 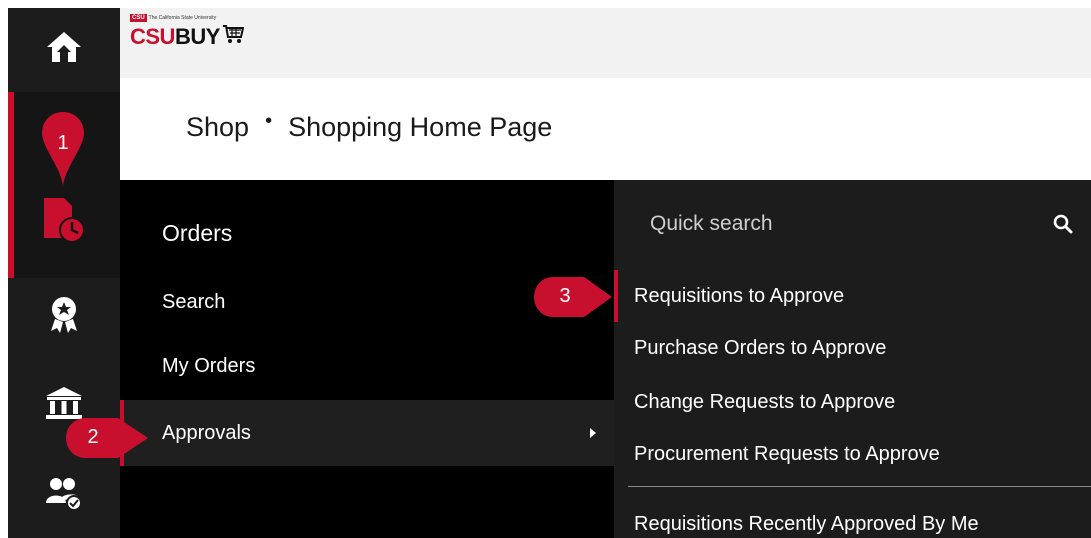 I want to click on orders-menu-title: Orders, so click(x=197, y=233).